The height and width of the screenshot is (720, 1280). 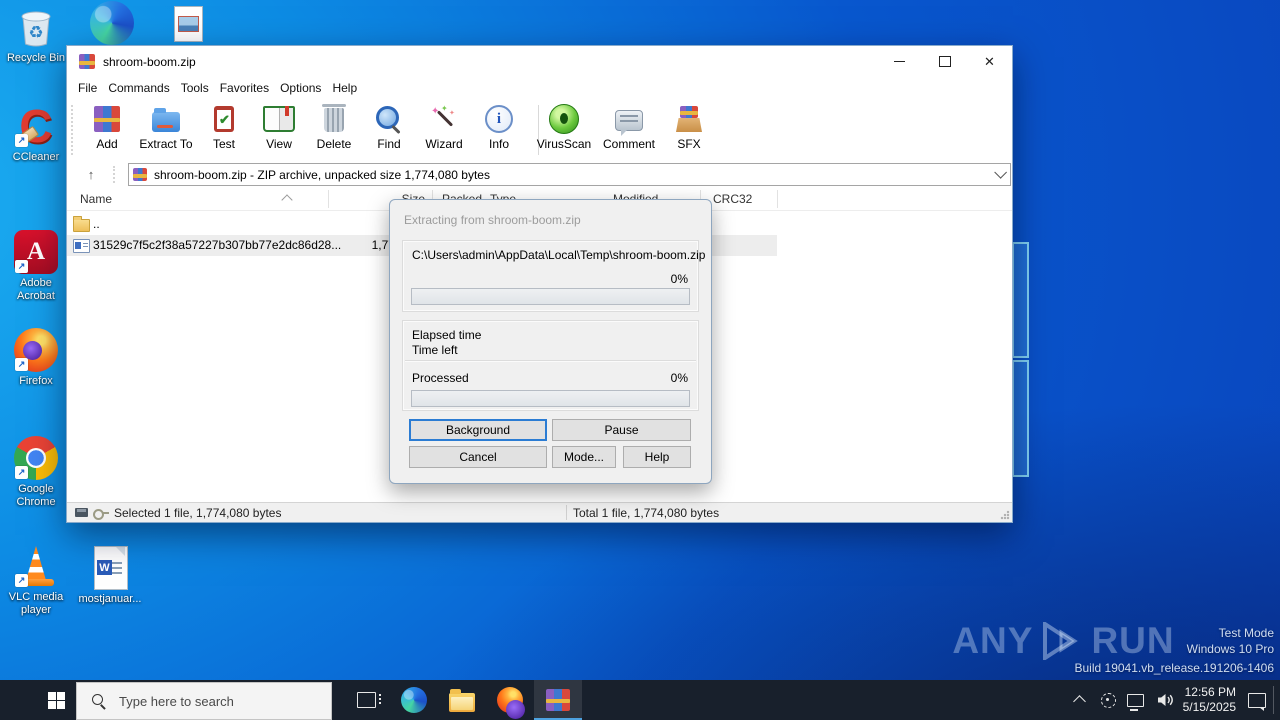 I want to click on watermark-any: ANY, so click(x=993, y=640).